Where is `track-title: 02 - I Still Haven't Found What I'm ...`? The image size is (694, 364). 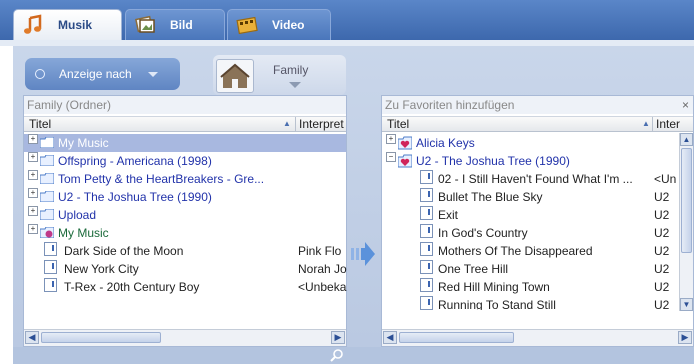
track-title: 02 - I Still Haven't Found What I'm ... is located at coordinates (535, 179).